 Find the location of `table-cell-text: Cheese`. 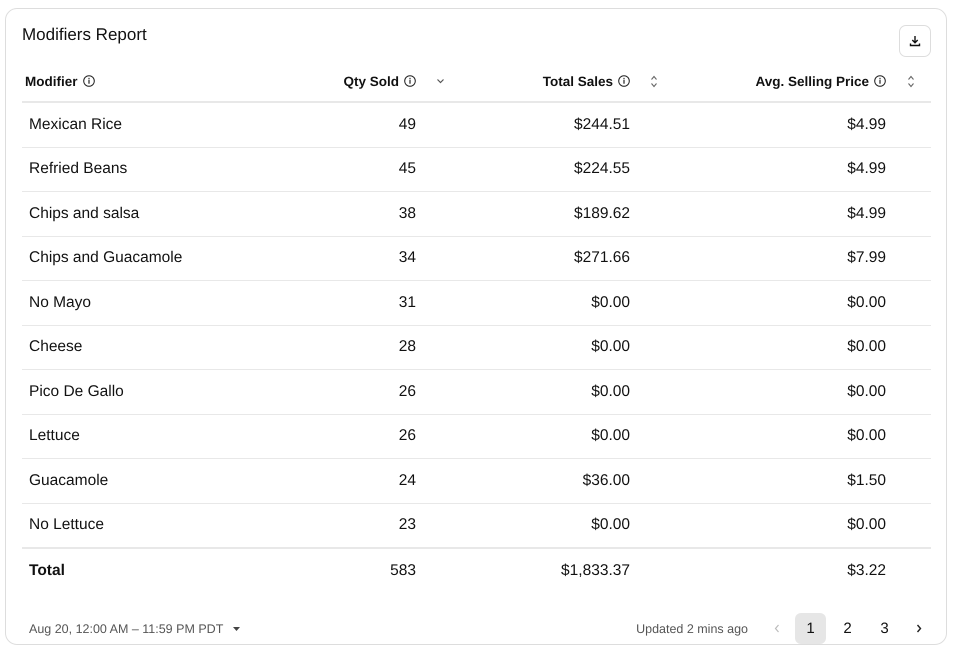

table-cell-text: Cheese is located at coordinates (56, 347).